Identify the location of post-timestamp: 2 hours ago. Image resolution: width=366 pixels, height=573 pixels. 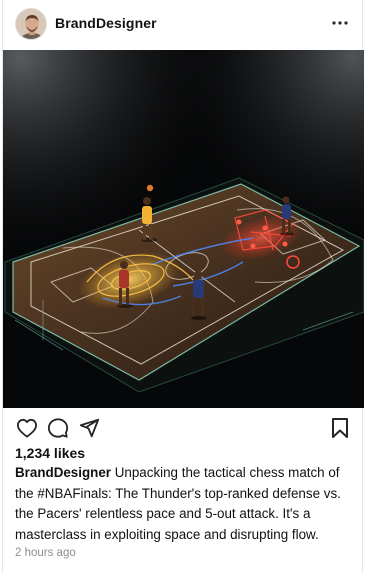
(45, 553).